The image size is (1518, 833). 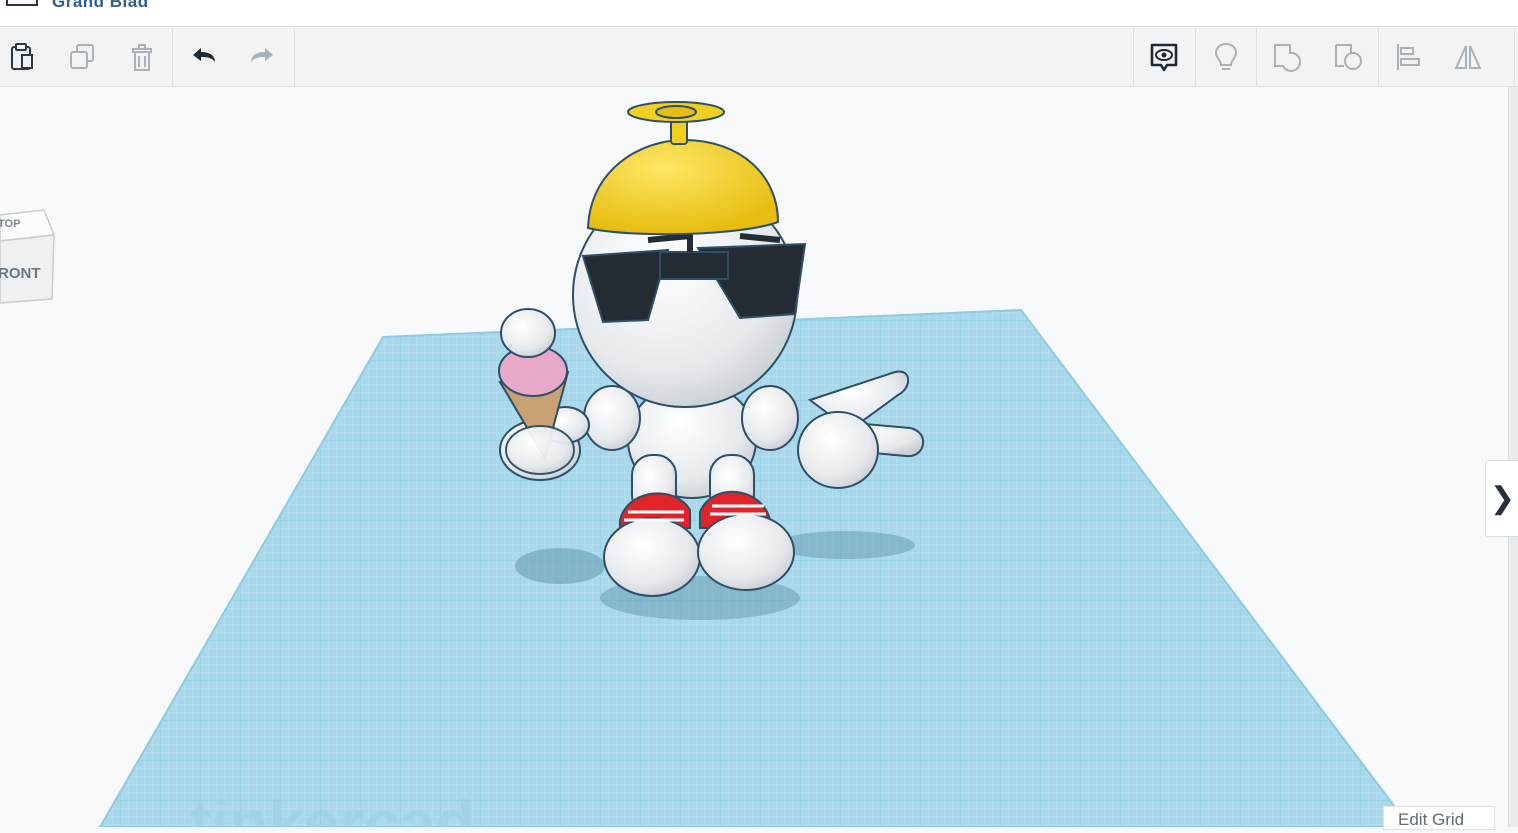 I want to click on notes-button, so click(x=1164, y=57).